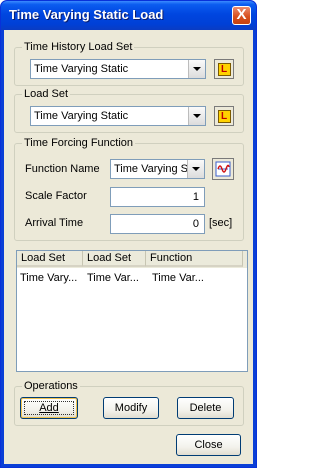 The width and height of the screenshot is (320, 468). Describe the element at coordinates (195, 224) in the screenshot. I see `arrival-time-value: 0` at that location.